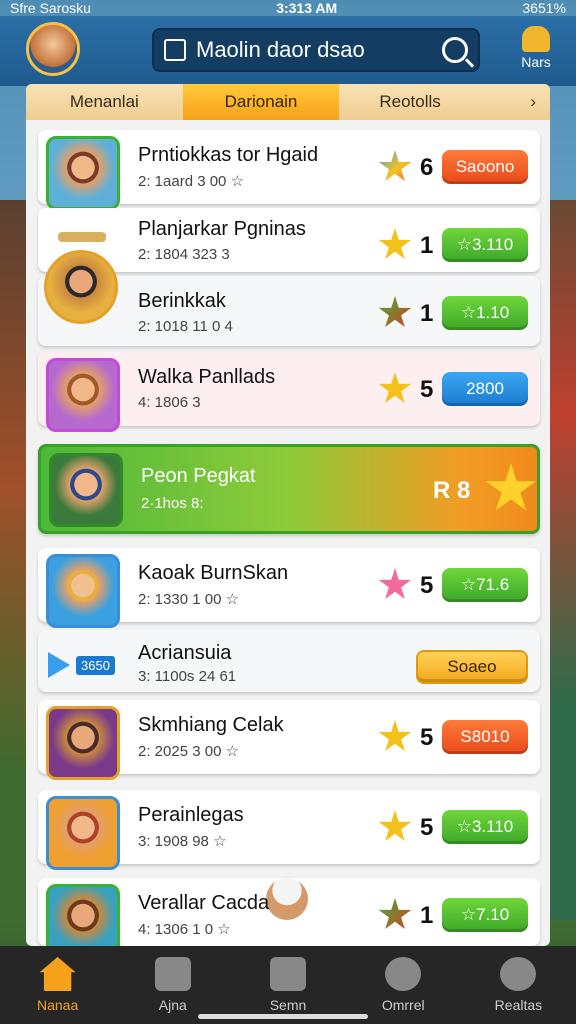  What do you see at coordinates (187, 676) in the screenshot?
I see `player-stats: 3: 1100s 24 61` at bounding box center [187, 676].